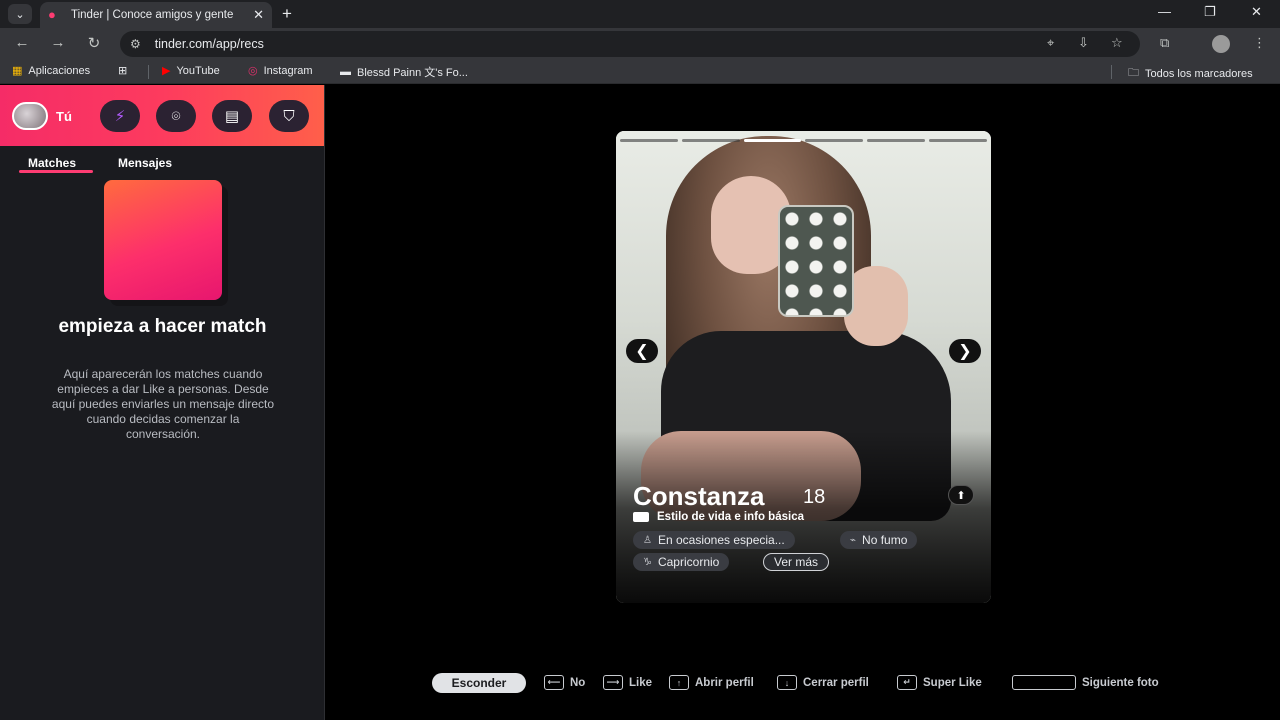 This screenshot has width=1280, height=720. What do you see at coordinates (253, 71) in the screenshot?
I see `instagram-icon: ◎` at bounding box center [253, 71].